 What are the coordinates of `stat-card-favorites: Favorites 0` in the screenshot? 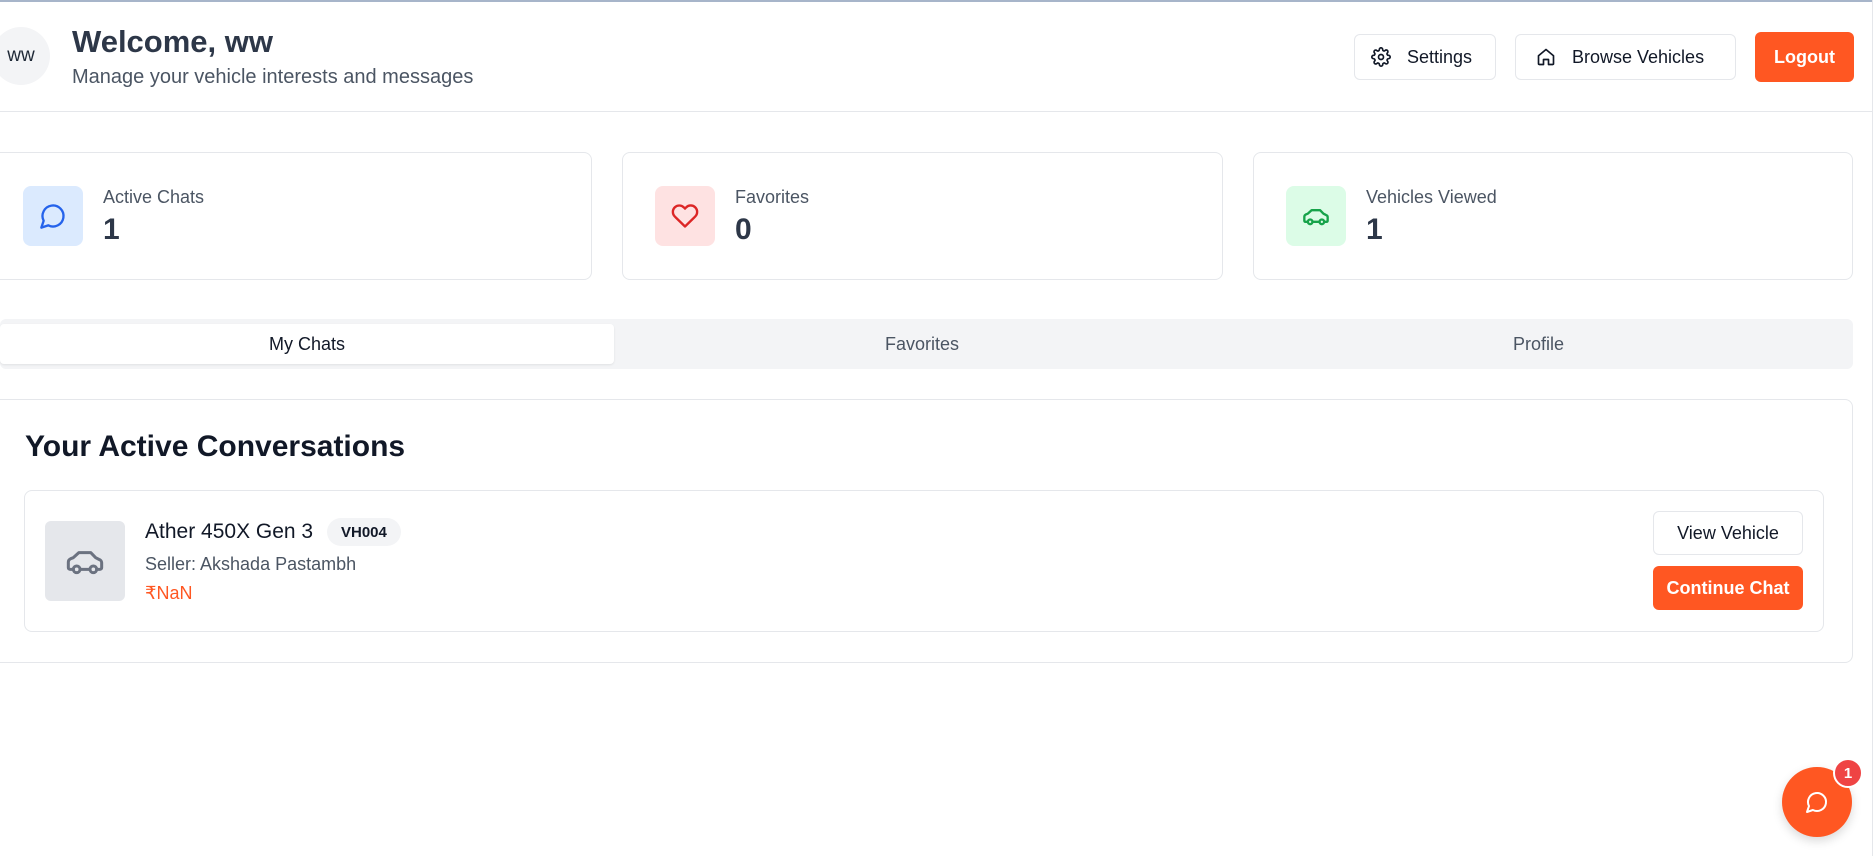 It's located at (922, 216).